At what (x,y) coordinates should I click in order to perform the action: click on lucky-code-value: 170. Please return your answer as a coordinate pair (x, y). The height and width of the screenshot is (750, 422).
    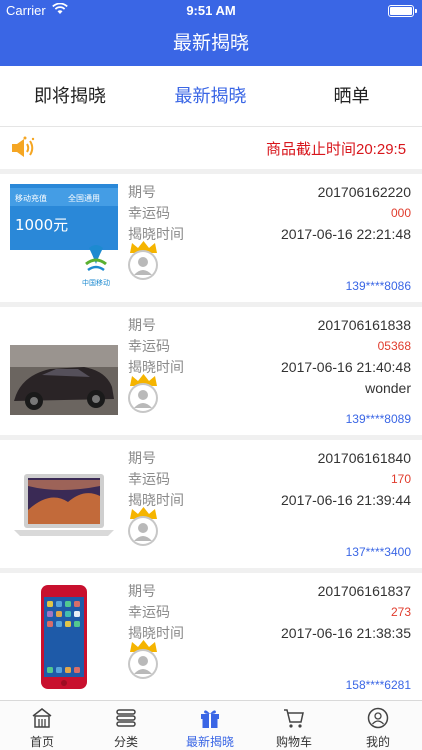
    Looking at the image, I should click on (400, 479).